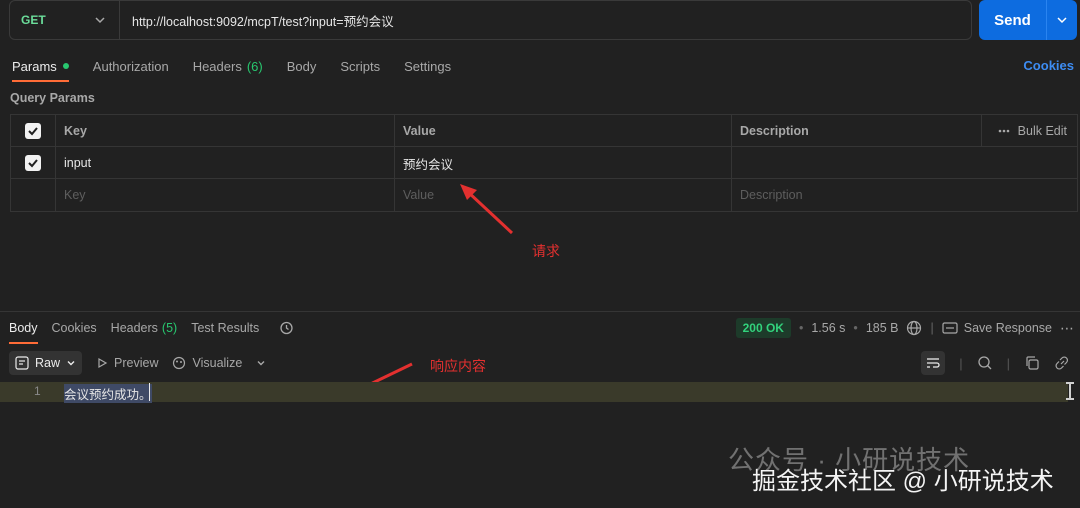 This screenshot has height=508, width=1080. Describe the element at coordinates (828, 328) in the screenshot. I see `response-time: 1.56 s` at that location.